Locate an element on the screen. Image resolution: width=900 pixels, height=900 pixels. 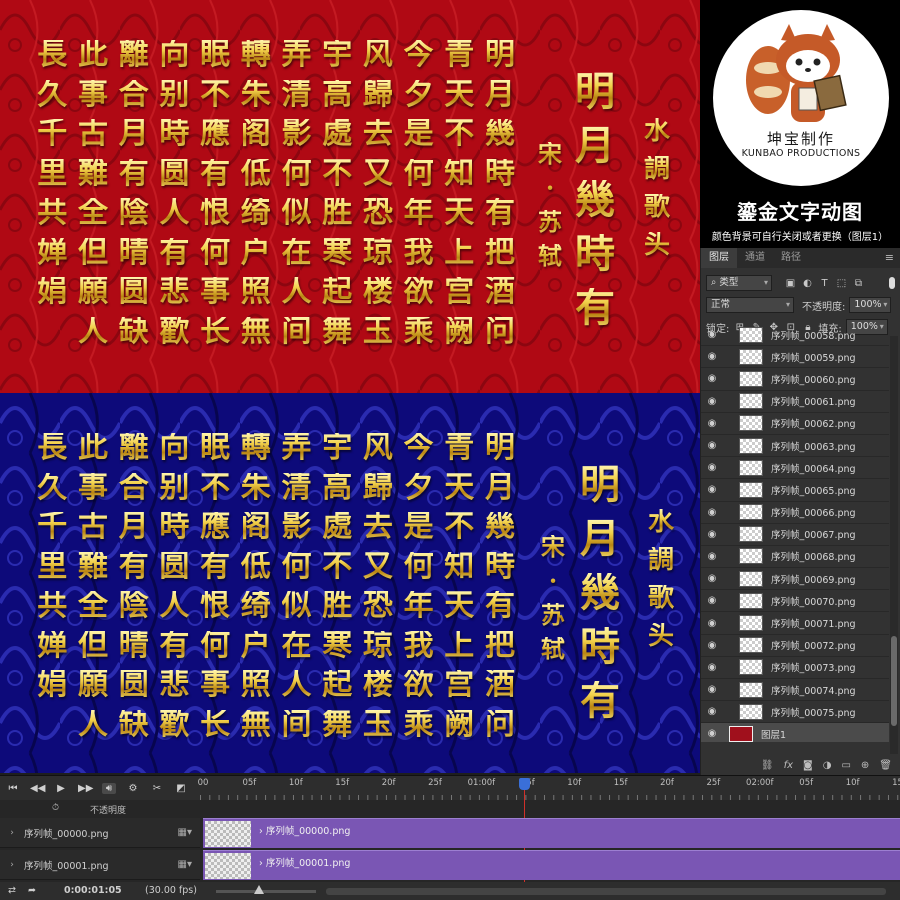
panel-menu-icon: ≡ is located at coordinates (889, 257).